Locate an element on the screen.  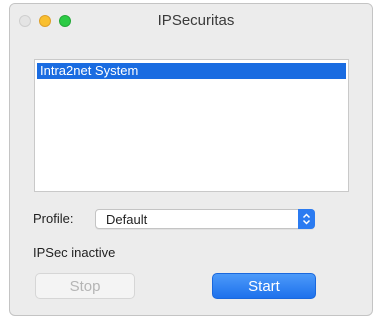
profile-label: Profile: is located at coordinates (53, 218).